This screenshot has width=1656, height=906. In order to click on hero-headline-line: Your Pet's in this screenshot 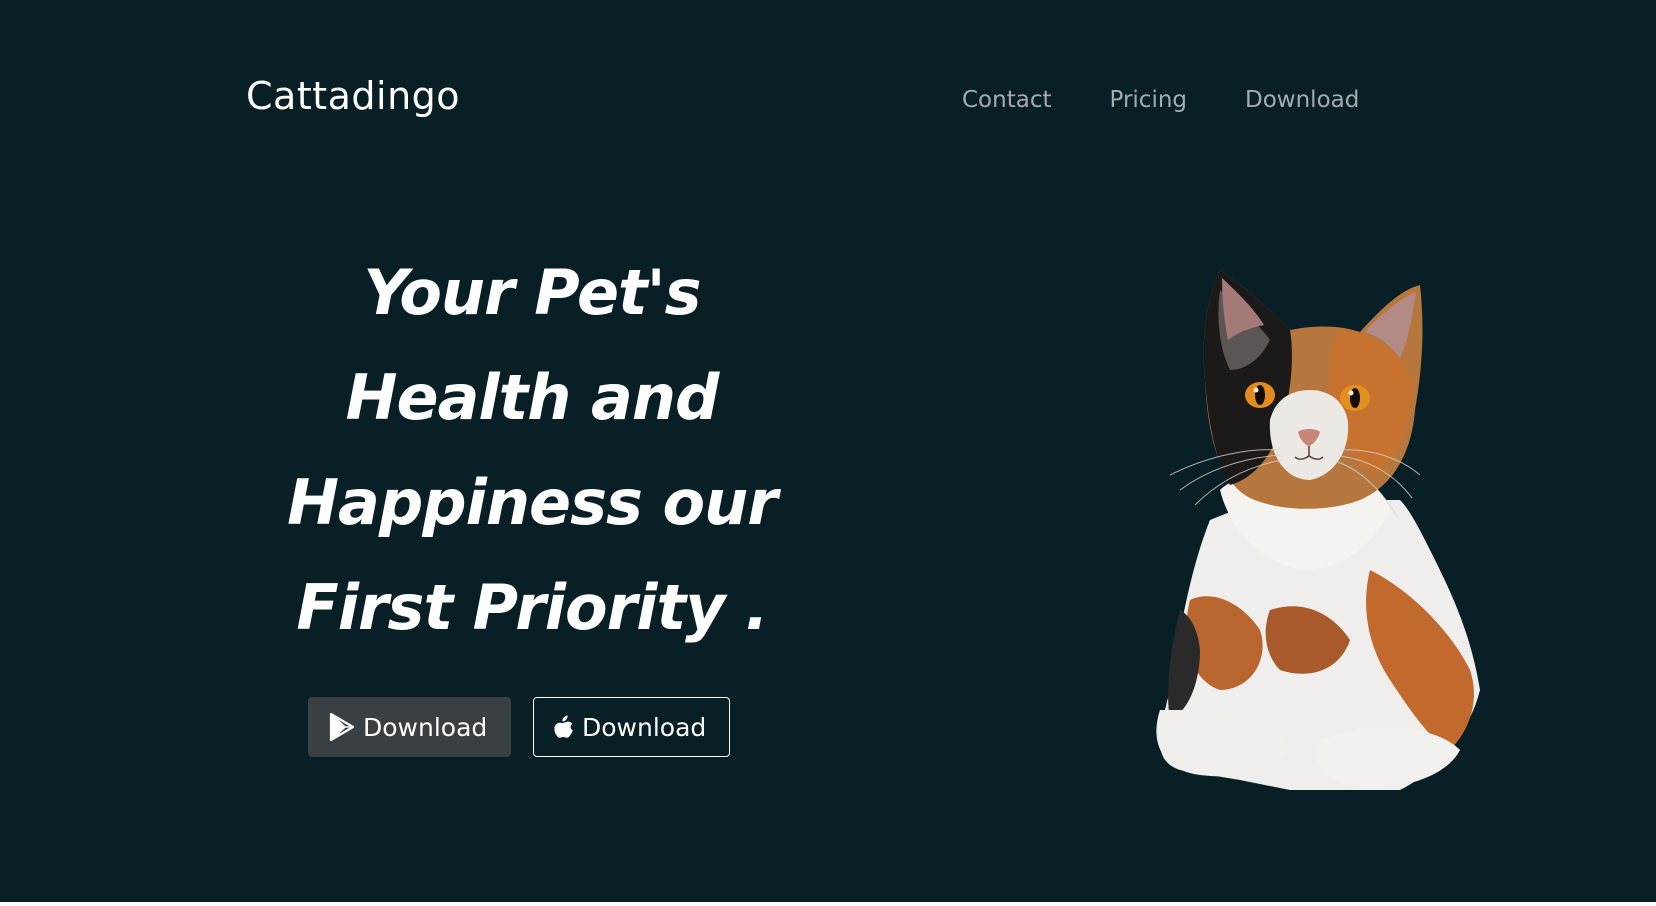, I will do `click(532, 292)`.